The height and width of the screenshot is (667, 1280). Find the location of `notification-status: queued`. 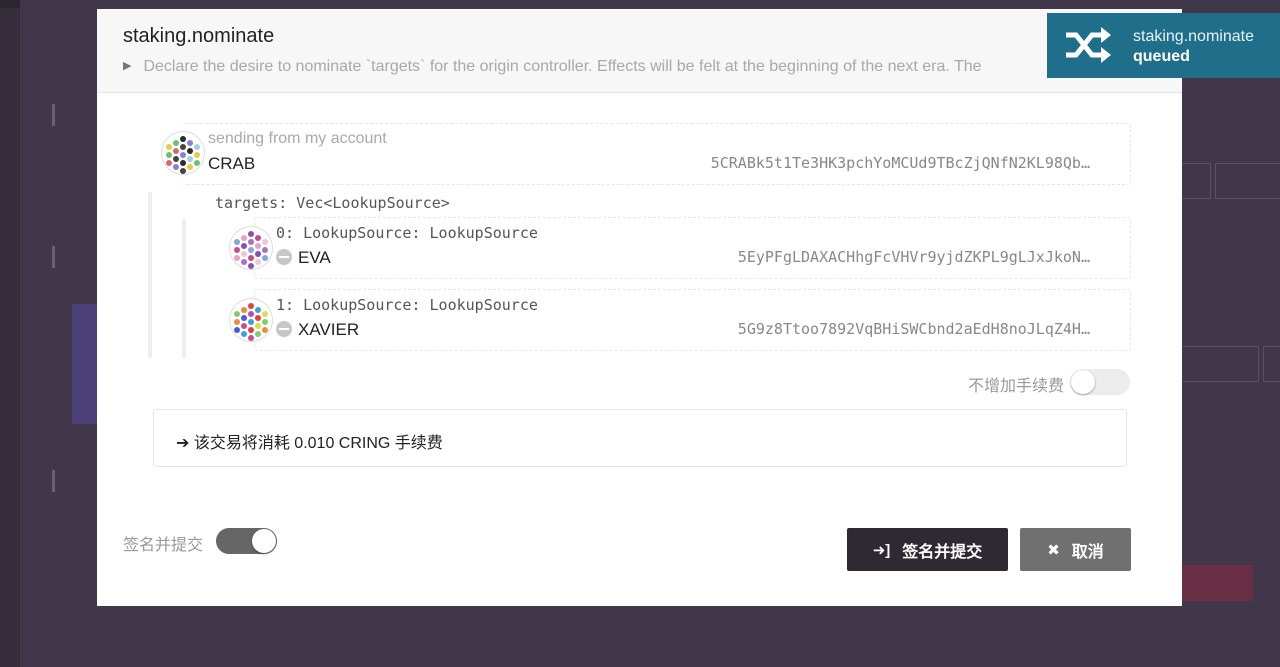

notification-status: queued is located at coordinates (1161, 56).